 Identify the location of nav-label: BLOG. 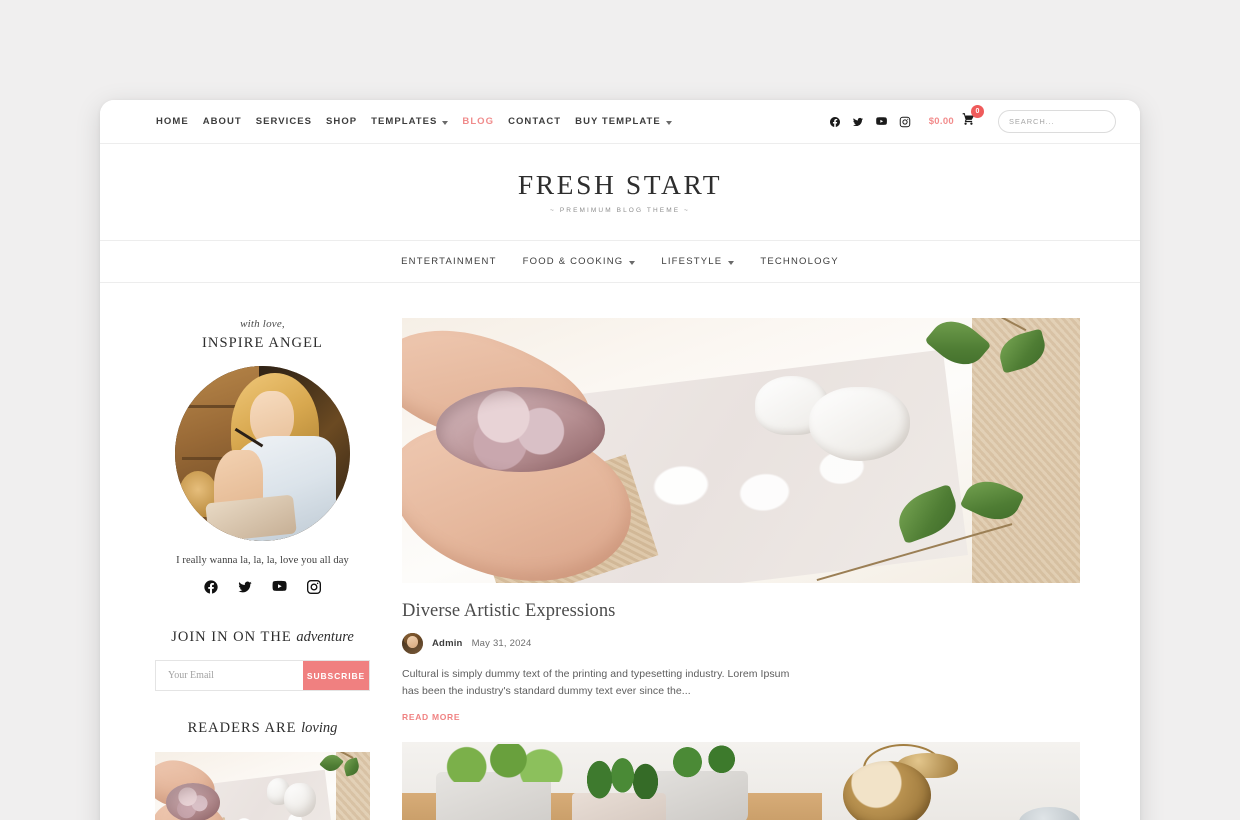
(478, 121).